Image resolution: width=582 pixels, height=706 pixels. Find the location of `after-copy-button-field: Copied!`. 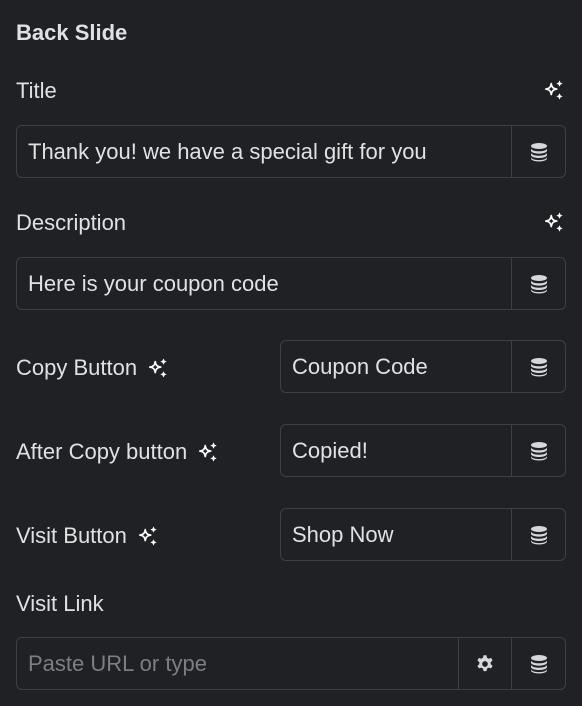

after-copy-button-field: Copied! is located at coordinates (423, 450).